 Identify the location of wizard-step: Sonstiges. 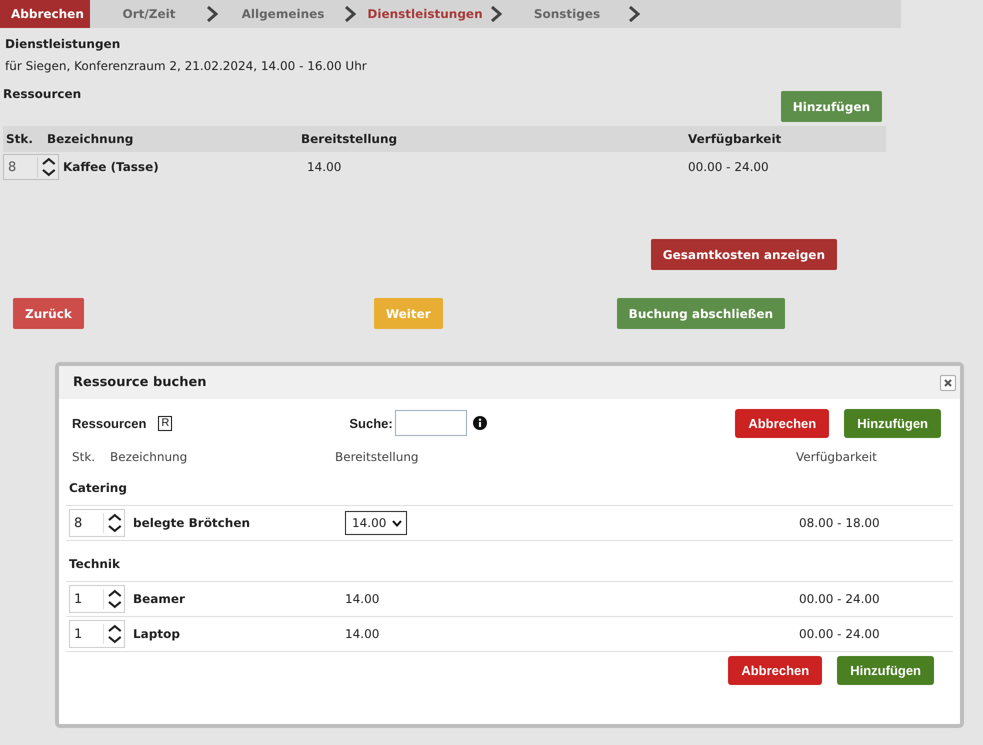
(575, 14).